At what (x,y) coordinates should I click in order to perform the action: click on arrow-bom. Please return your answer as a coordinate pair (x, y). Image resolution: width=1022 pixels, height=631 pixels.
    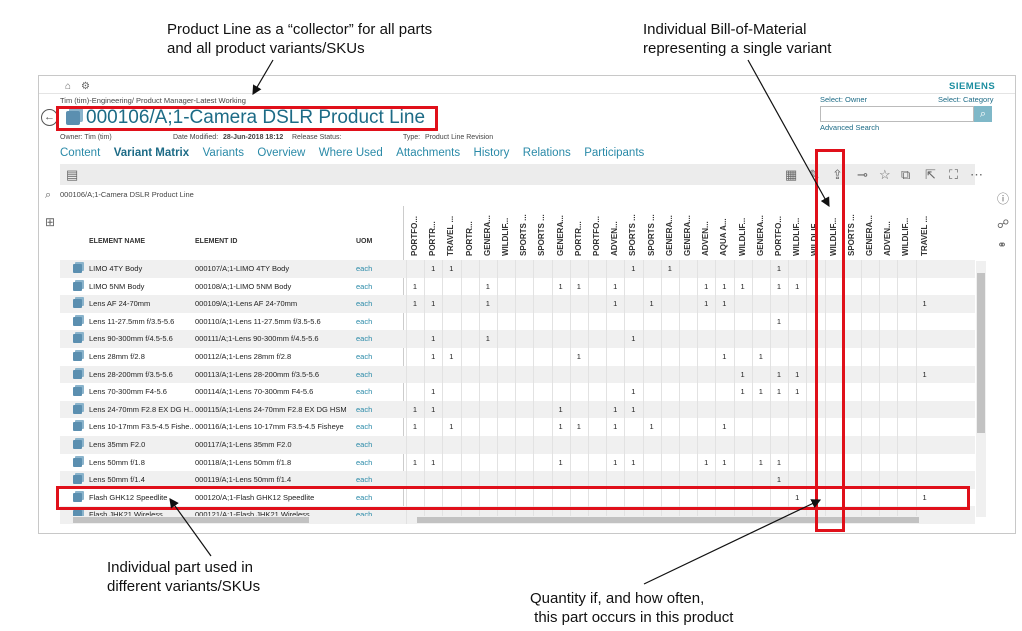
    Looking at the image, I should click on (788, 133).